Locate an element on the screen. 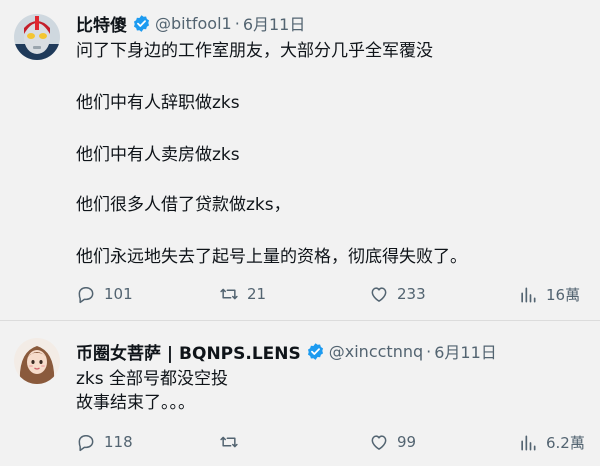 The width and height of the screenshot is (600, 466). retweet-count: 21 is located at coordinates (257, 294).